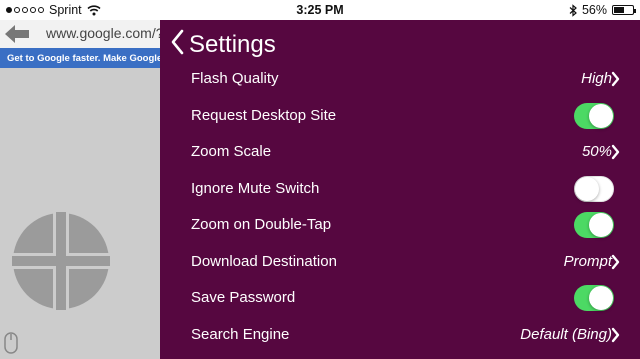 The image size is (640, 359). What do you see at coordinates (105, 33) in the screenshot?
I see `url-field: www.google.com/?` at bounding box center [105, 33].